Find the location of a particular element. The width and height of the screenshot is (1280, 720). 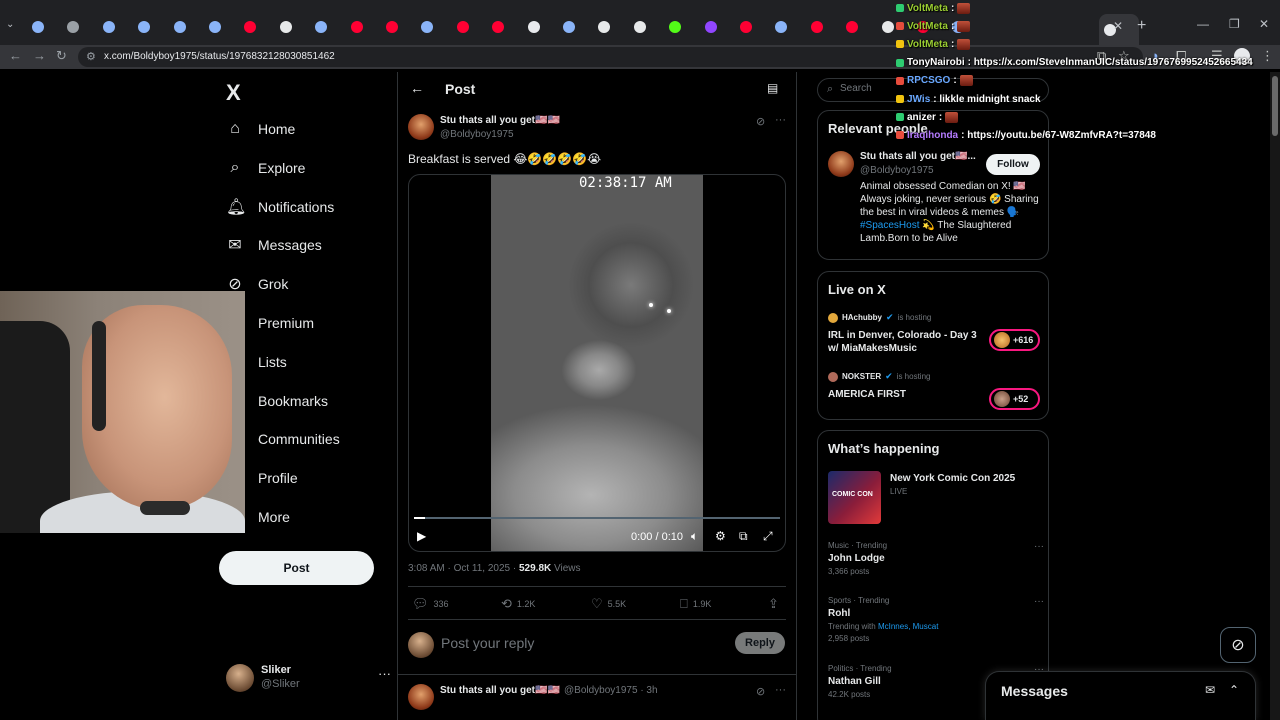

share-icon: ⇪ is located at coordinates (773, 604).